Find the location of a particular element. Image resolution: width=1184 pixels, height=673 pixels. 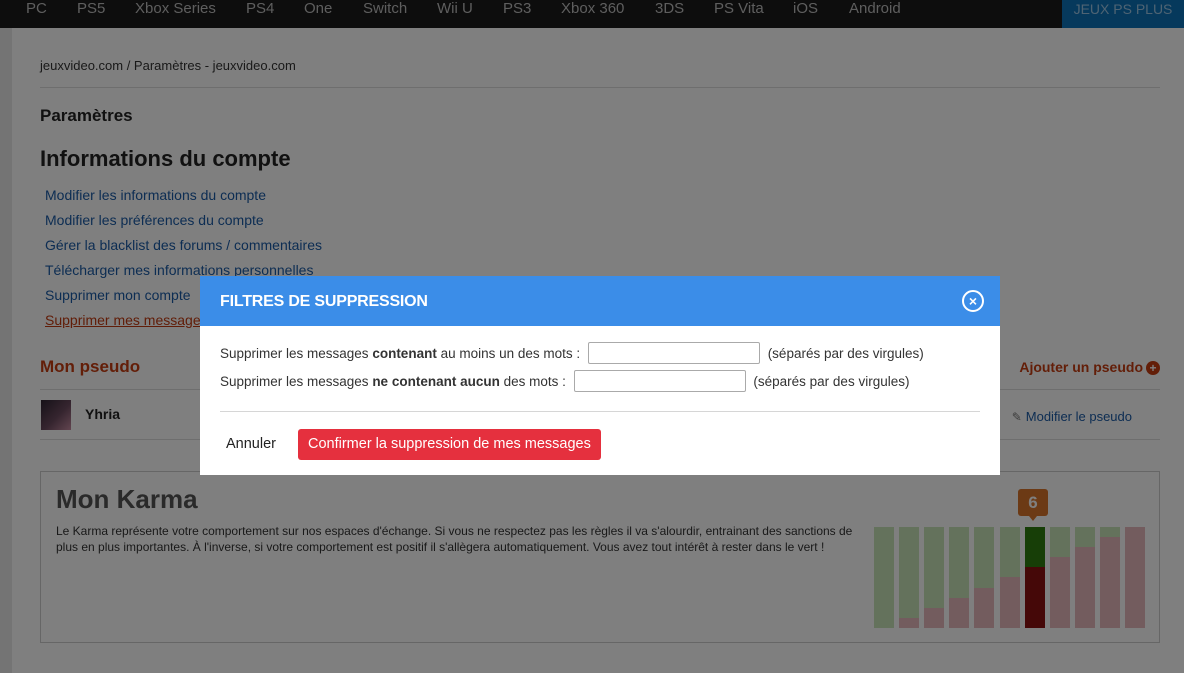

dialog-header: FILTRES DE SUPPRESSION × is located at coordinates (600, 301).